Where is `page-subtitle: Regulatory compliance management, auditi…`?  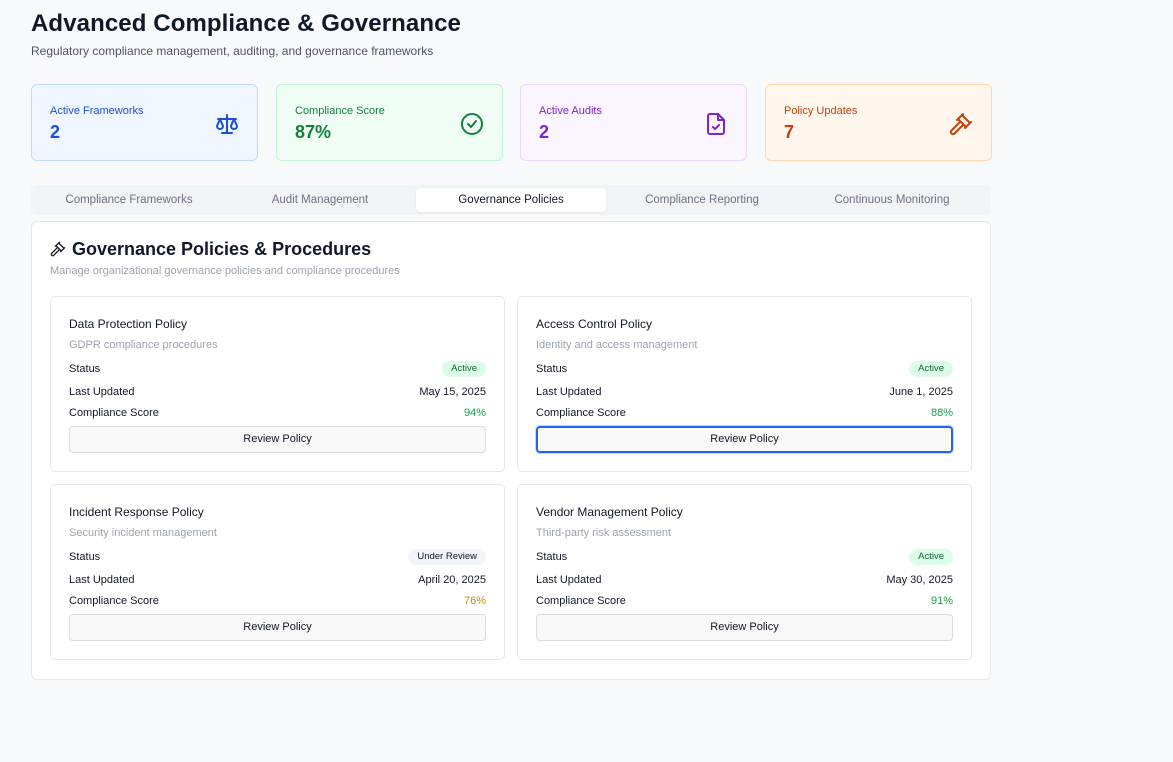 page-subtitle: Regulatory compliance management, auditi… is located at coordinates (232, 51).